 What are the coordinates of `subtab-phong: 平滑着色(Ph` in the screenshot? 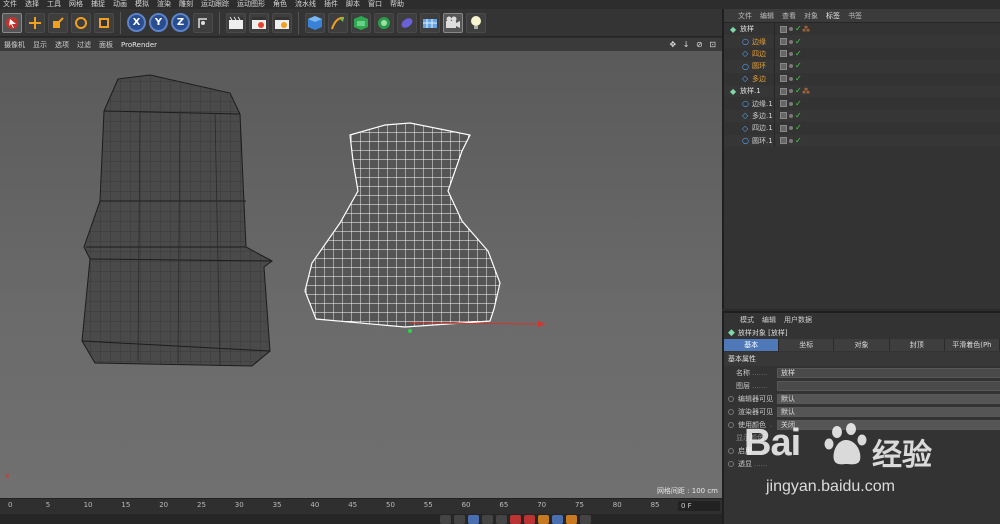 It's located at (972, 345).